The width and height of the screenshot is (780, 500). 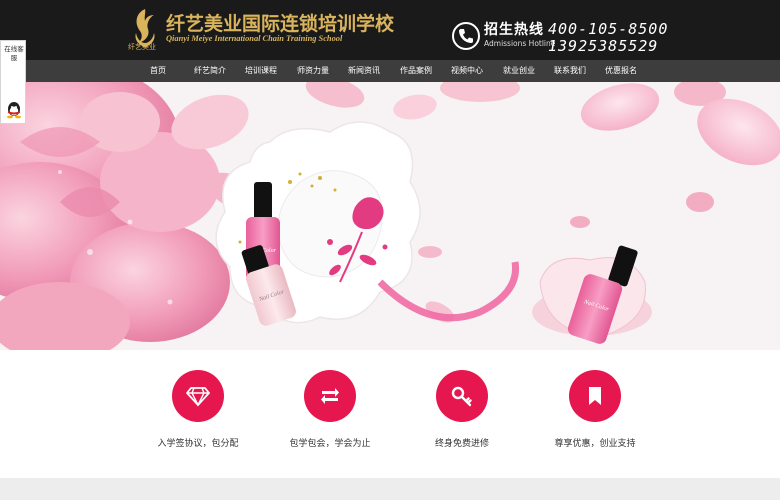 What do you see at coordinates (466, 36) in the screenshot?
I see `phone-icon` at bounding box center [466, 36].